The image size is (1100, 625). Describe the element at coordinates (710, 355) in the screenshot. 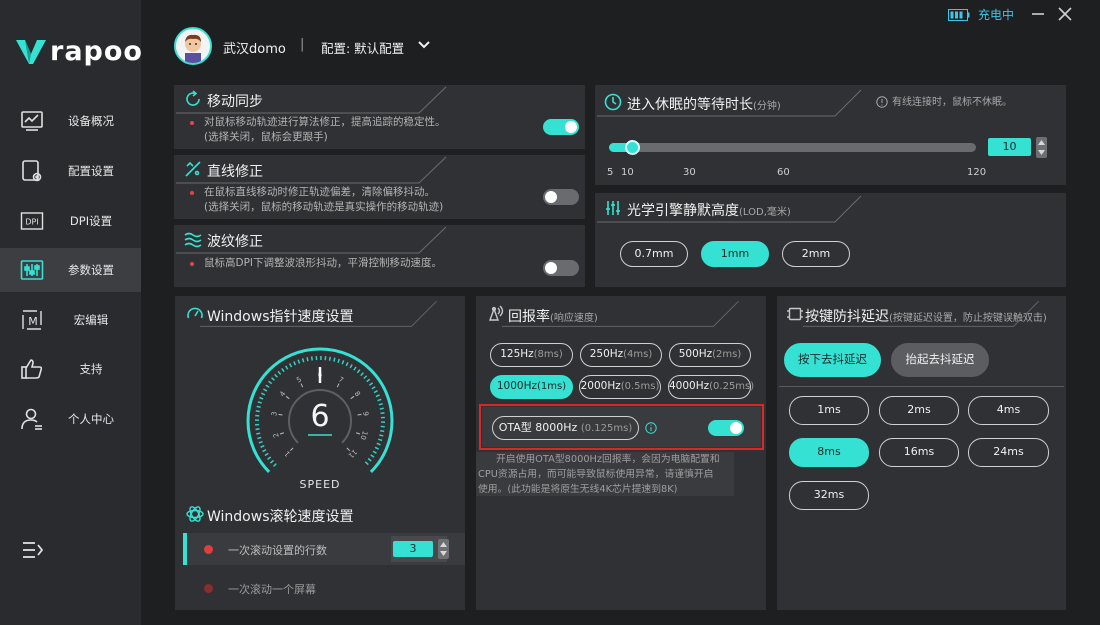

I see `polling-option-500hz: 500Hz(2ms)` at that location.